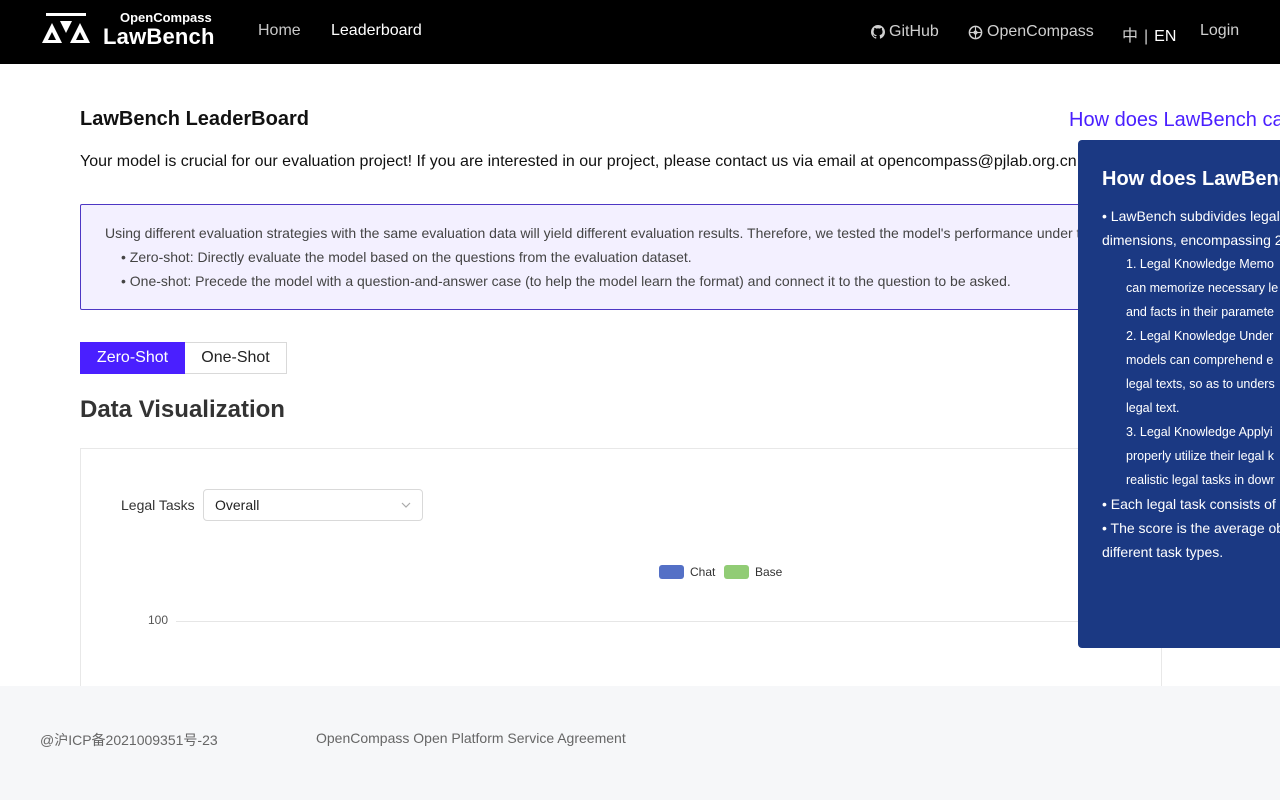 This screenshot has width=1280, height=800. Describe the element at coordinates (1130, 36) in the screenshot. I see `lang-zh: 中` at that location.